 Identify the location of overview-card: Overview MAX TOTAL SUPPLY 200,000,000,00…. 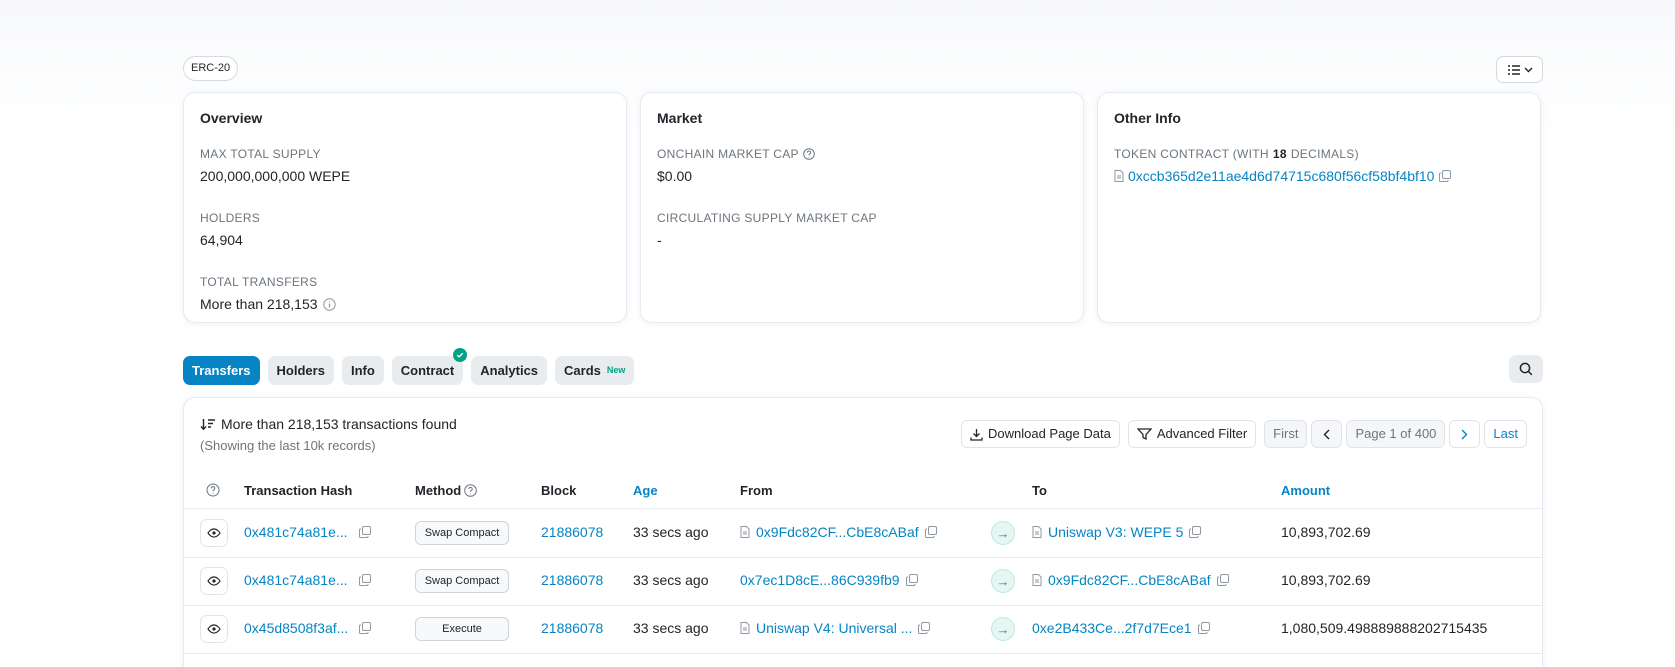
(405, 207).